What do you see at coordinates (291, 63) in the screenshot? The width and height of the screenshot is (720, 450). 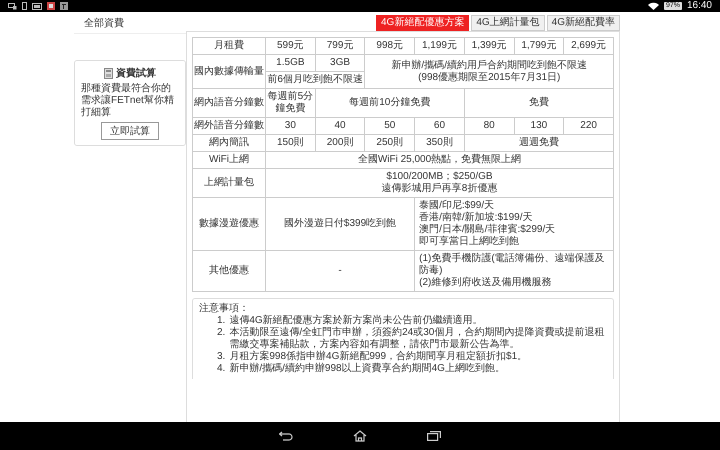 I see `table-cell: 1.5GB` at bounding box center [291, 63].